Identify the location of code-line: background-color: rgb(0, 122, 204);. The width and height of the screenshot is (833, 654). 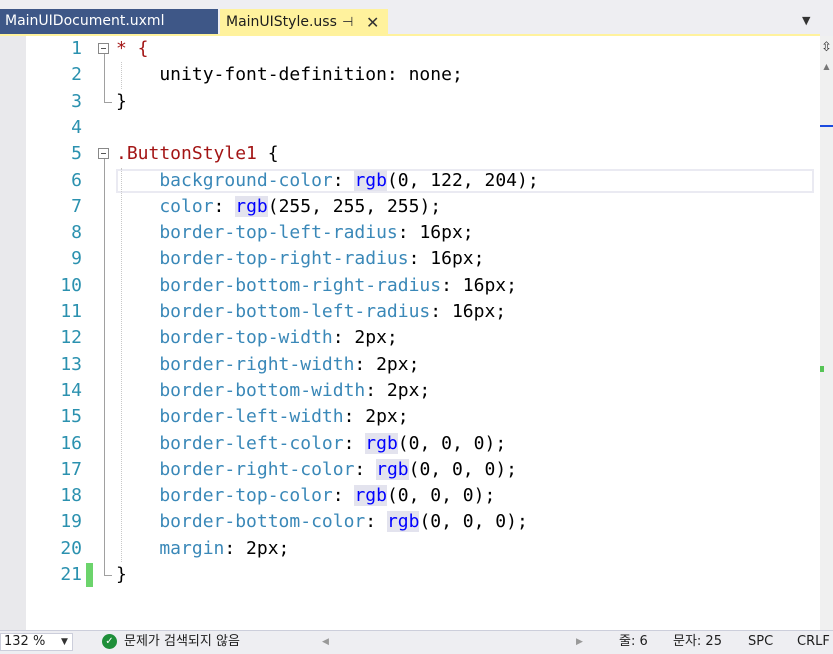
(327, 181).